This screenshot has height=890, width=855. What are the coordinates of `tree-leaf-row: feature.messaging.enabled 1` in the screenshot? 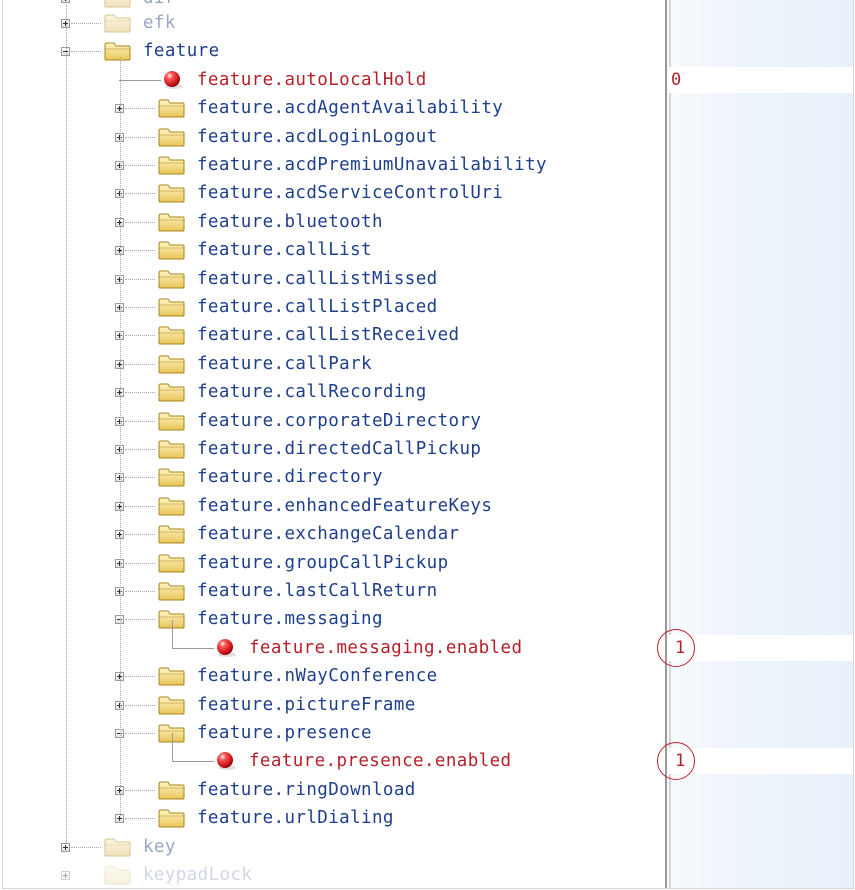 It's located at (428, 643).